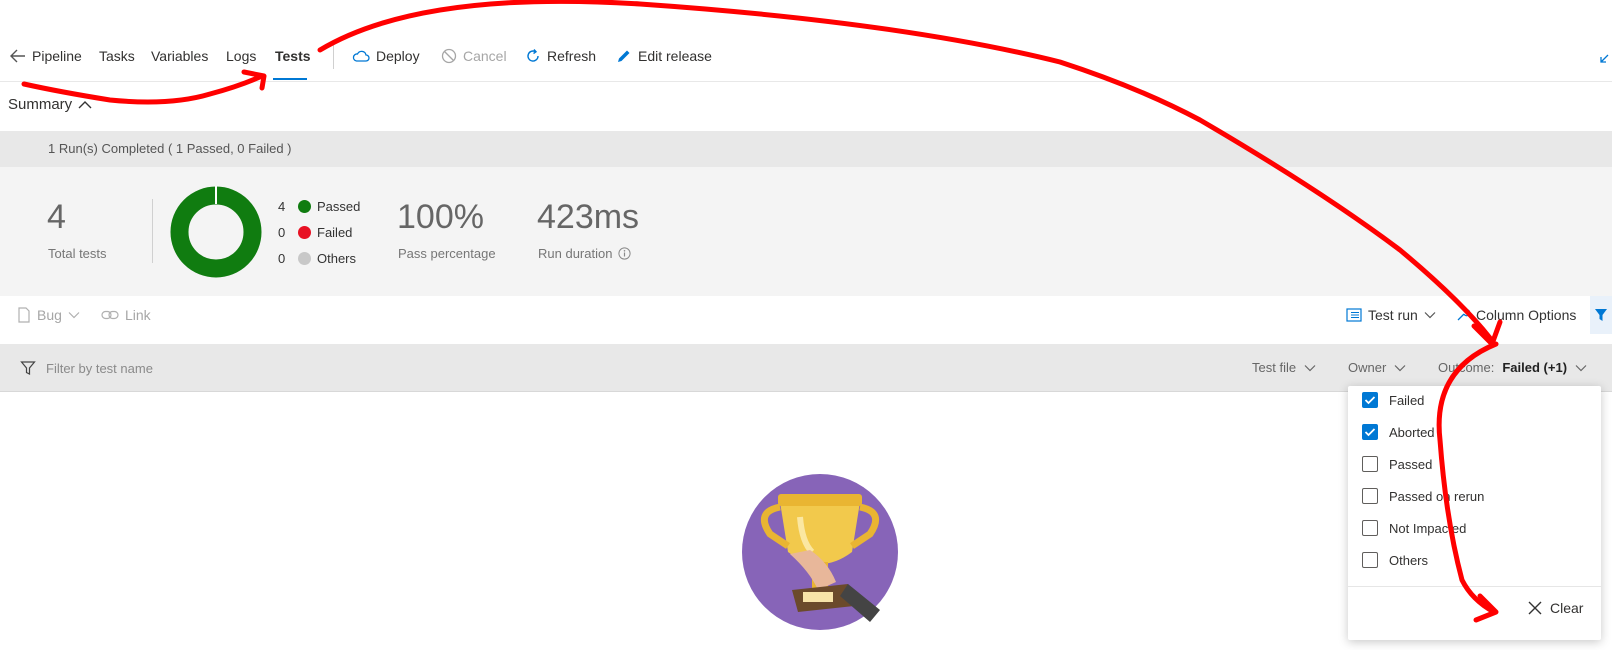  Describe the element at coordinates (675, 56) in the screenshot. I see `edit-release-label: Edit release` at that location.